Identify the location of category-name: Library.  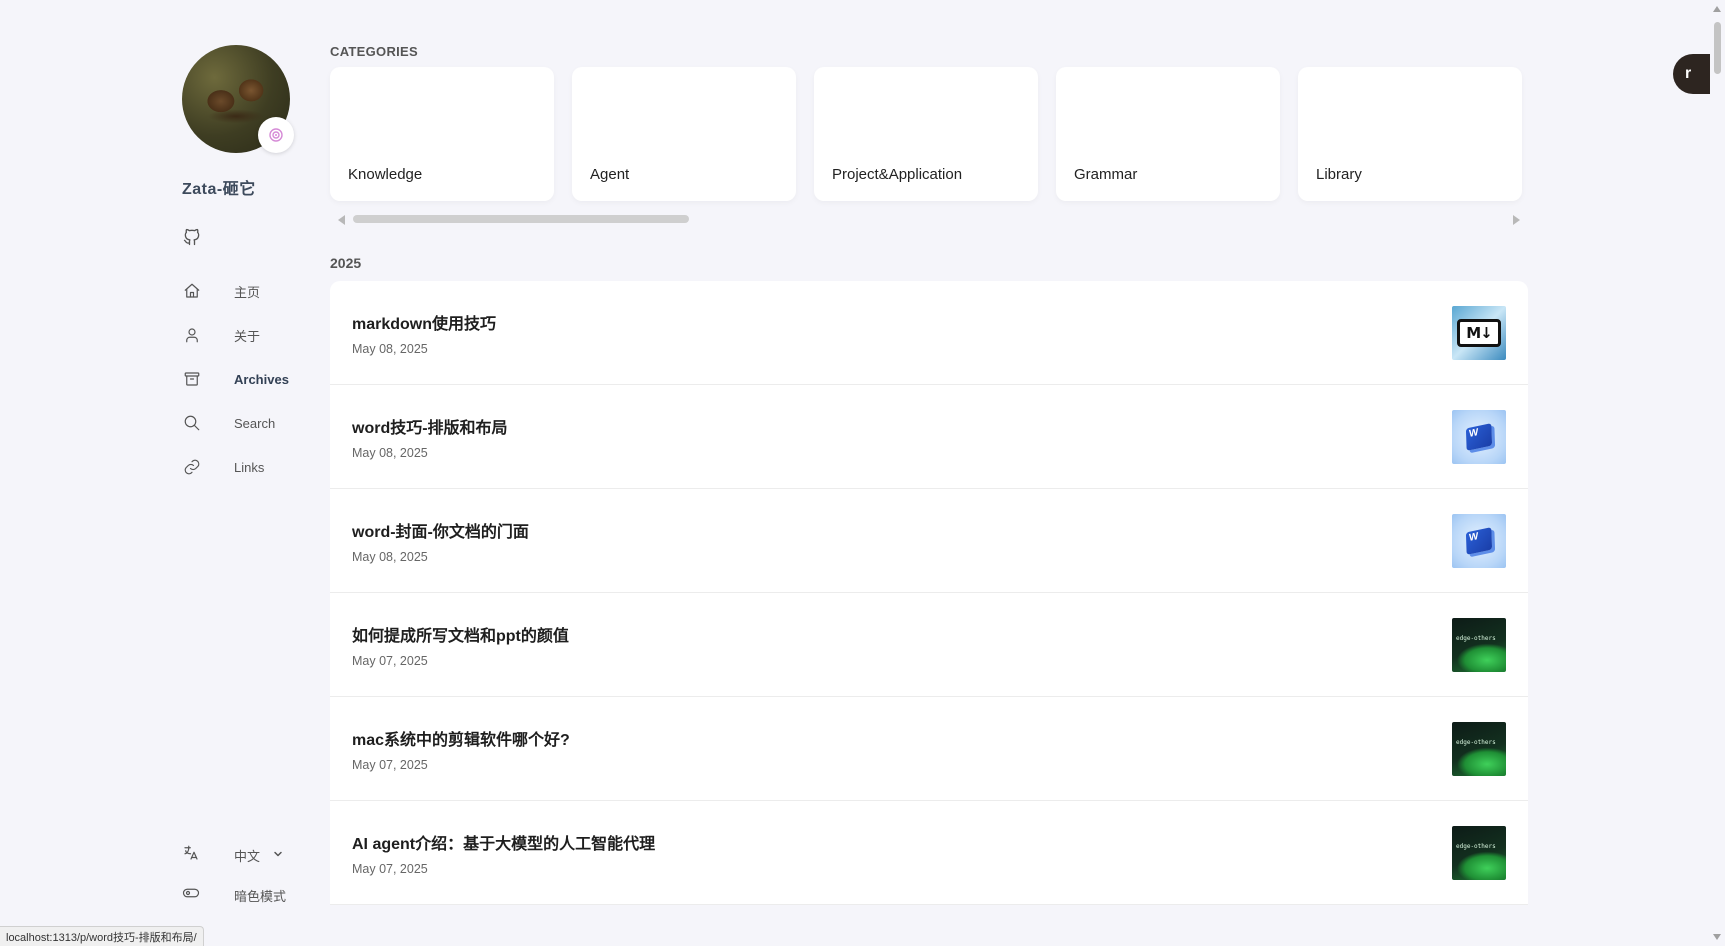
(1339, 174).